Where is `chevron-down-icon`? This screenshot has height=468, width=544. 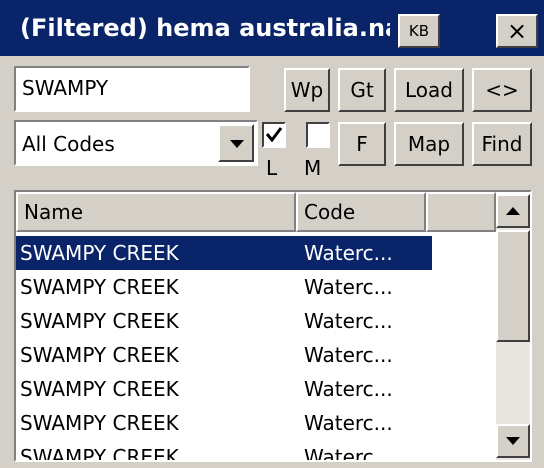
chevron-down-icon is located at coordinates (236, 143).